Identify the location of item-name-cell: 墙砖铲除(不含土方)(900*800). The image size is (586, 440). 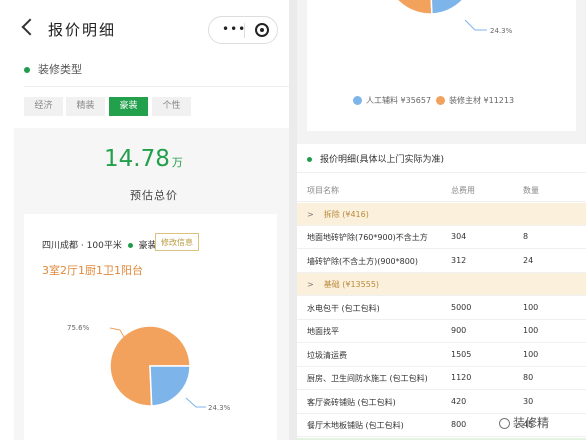
(362, 261).